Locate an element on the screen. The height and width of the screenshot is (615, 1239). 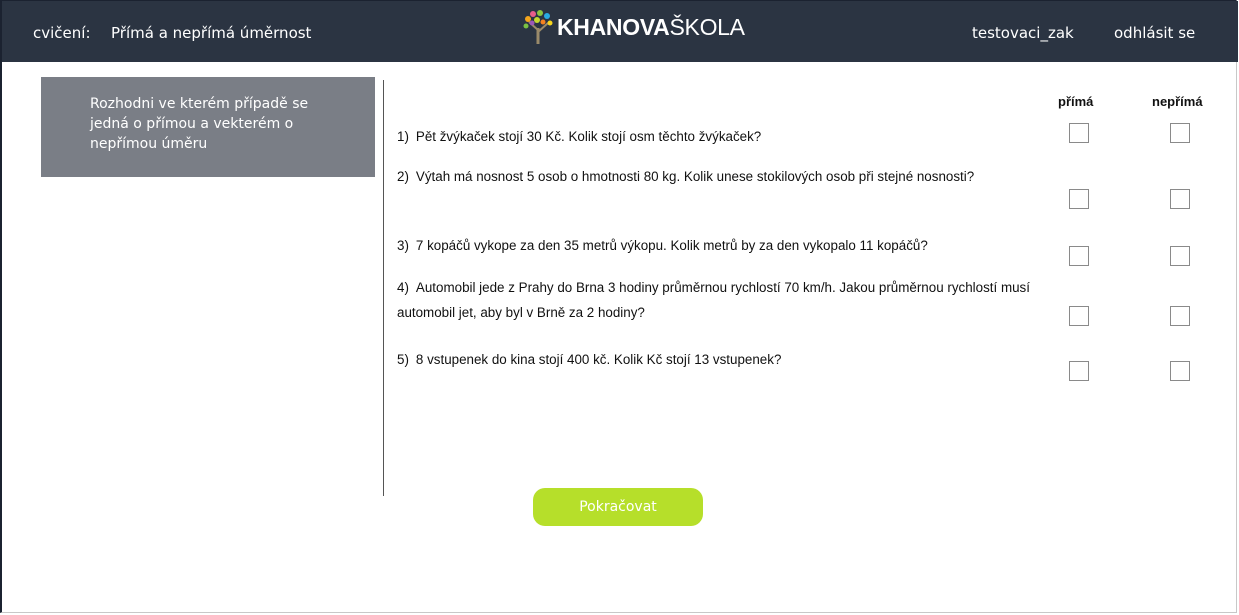
exercise-label: cvičení: is located at coordinates (62, 33).